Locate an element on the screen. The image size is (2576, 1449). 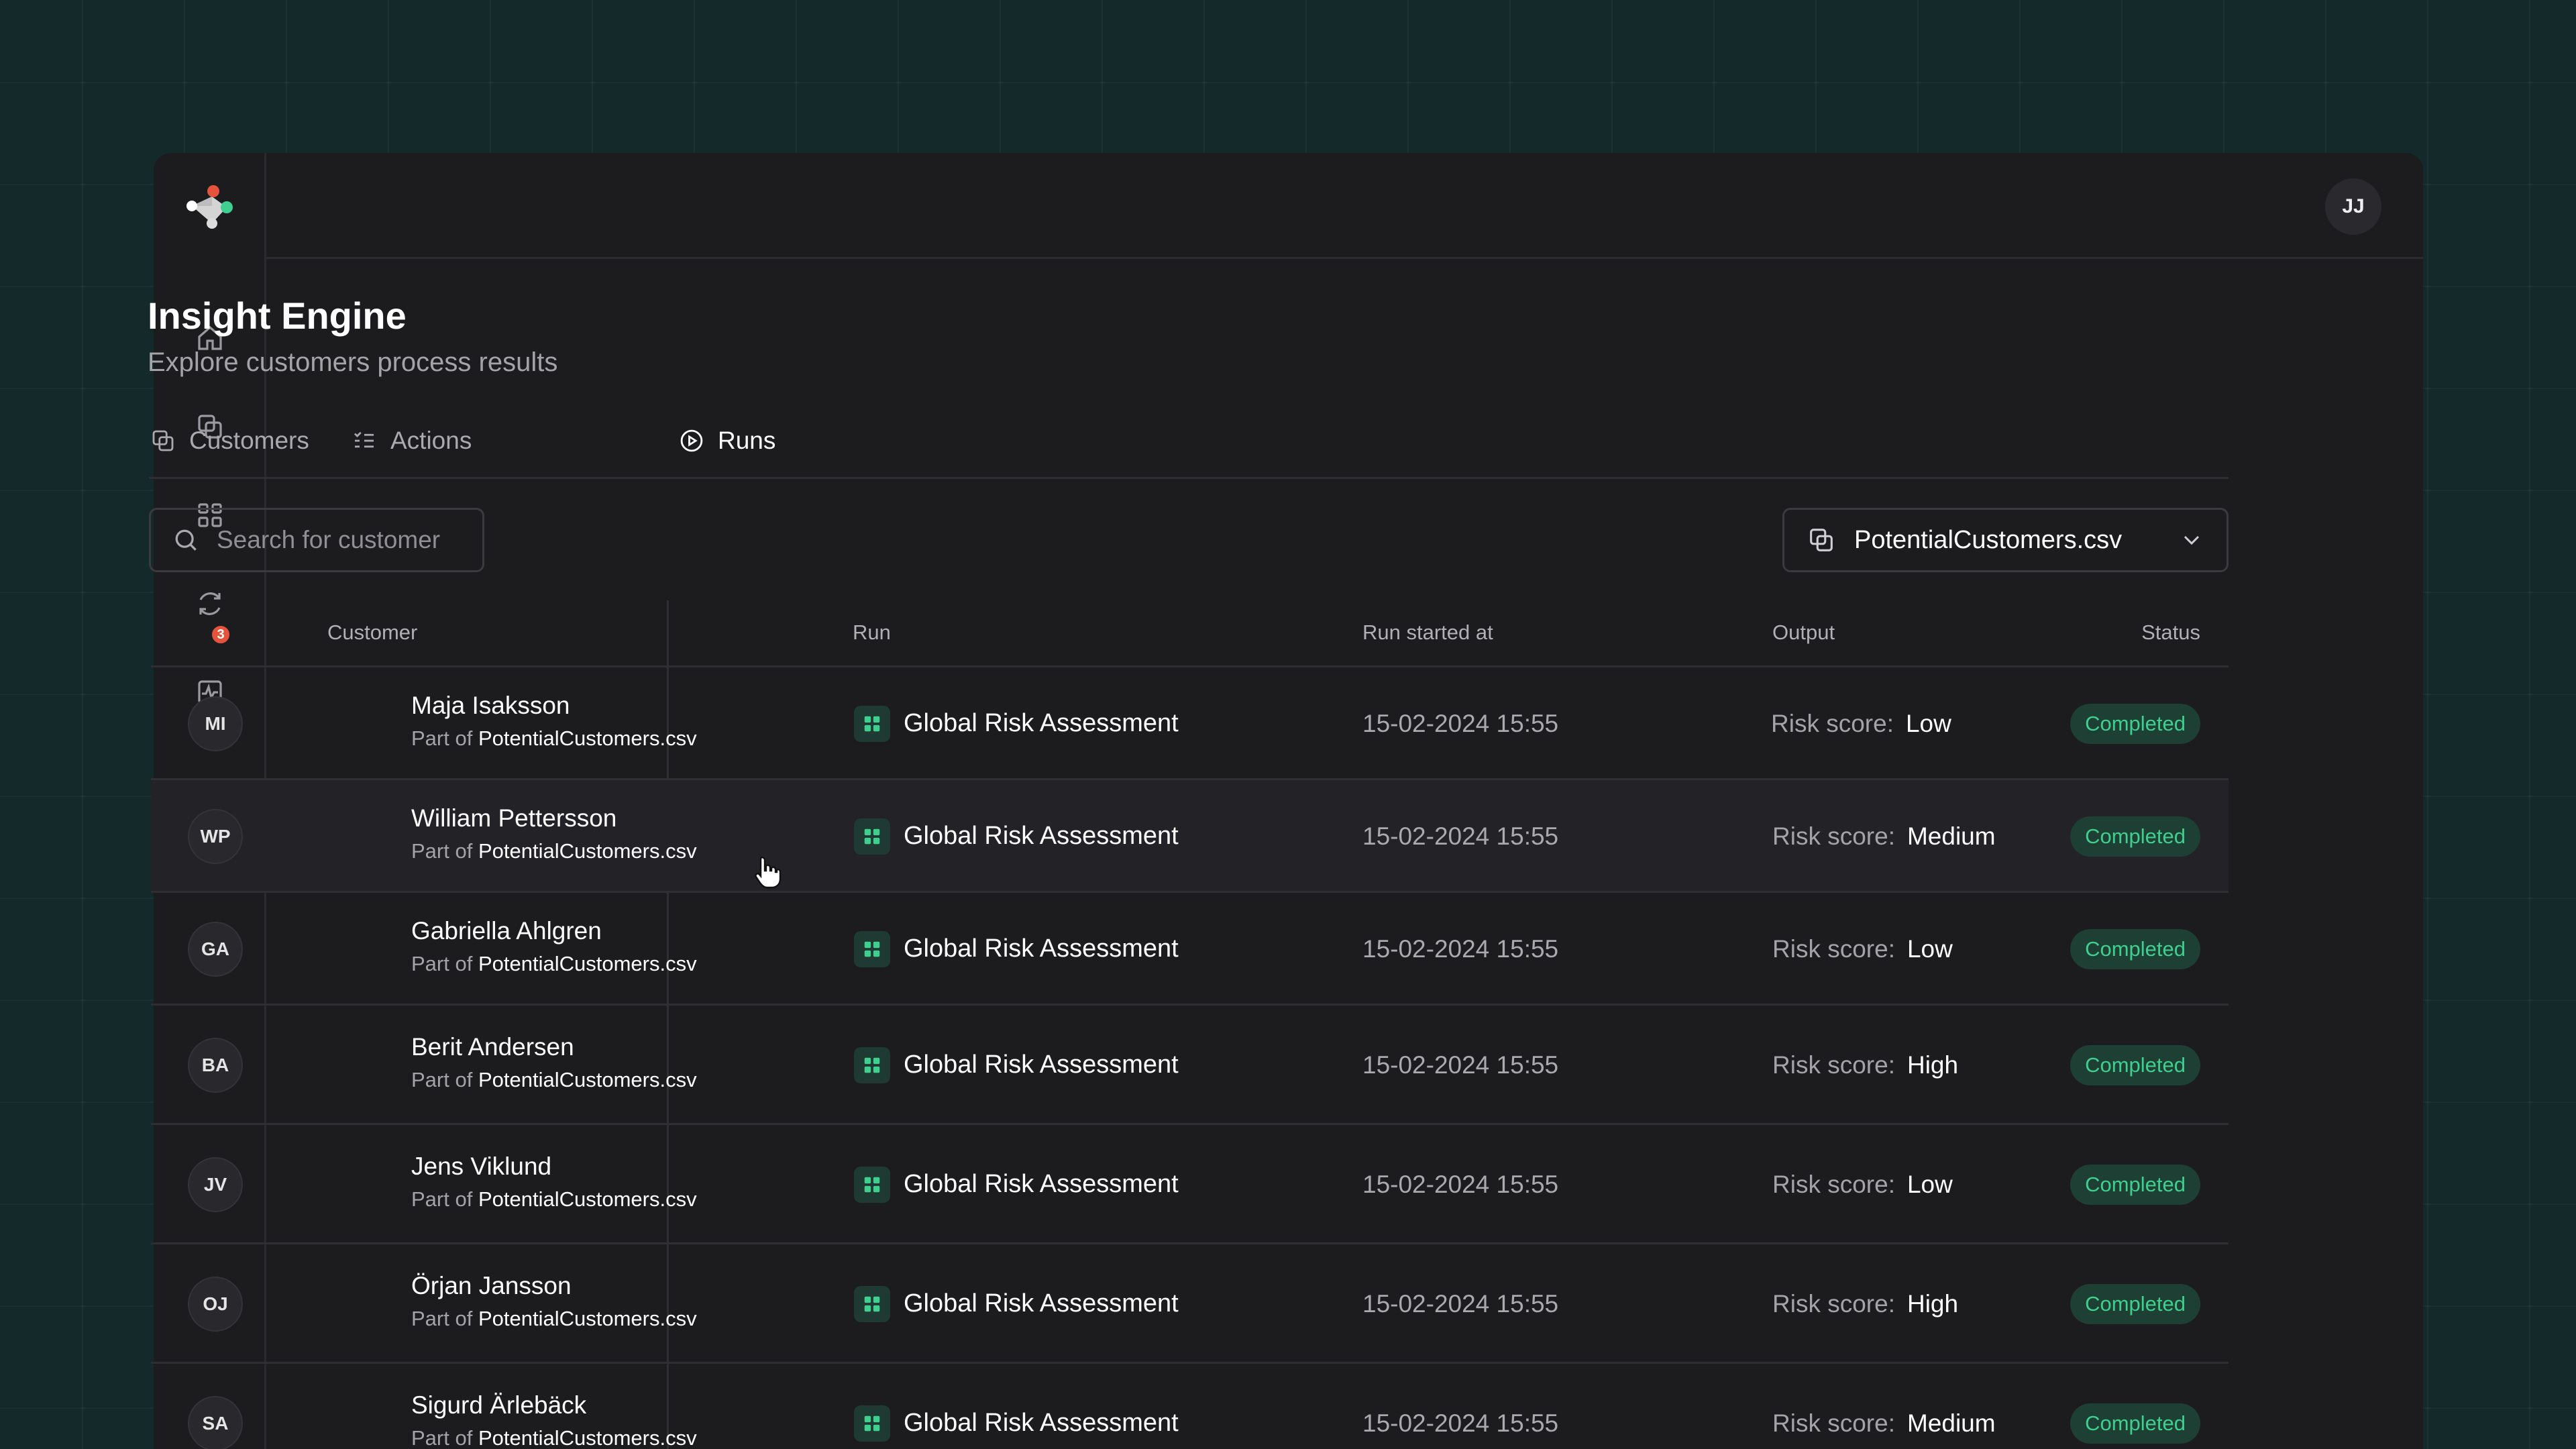
search-box is located at coordinates (316, 540).